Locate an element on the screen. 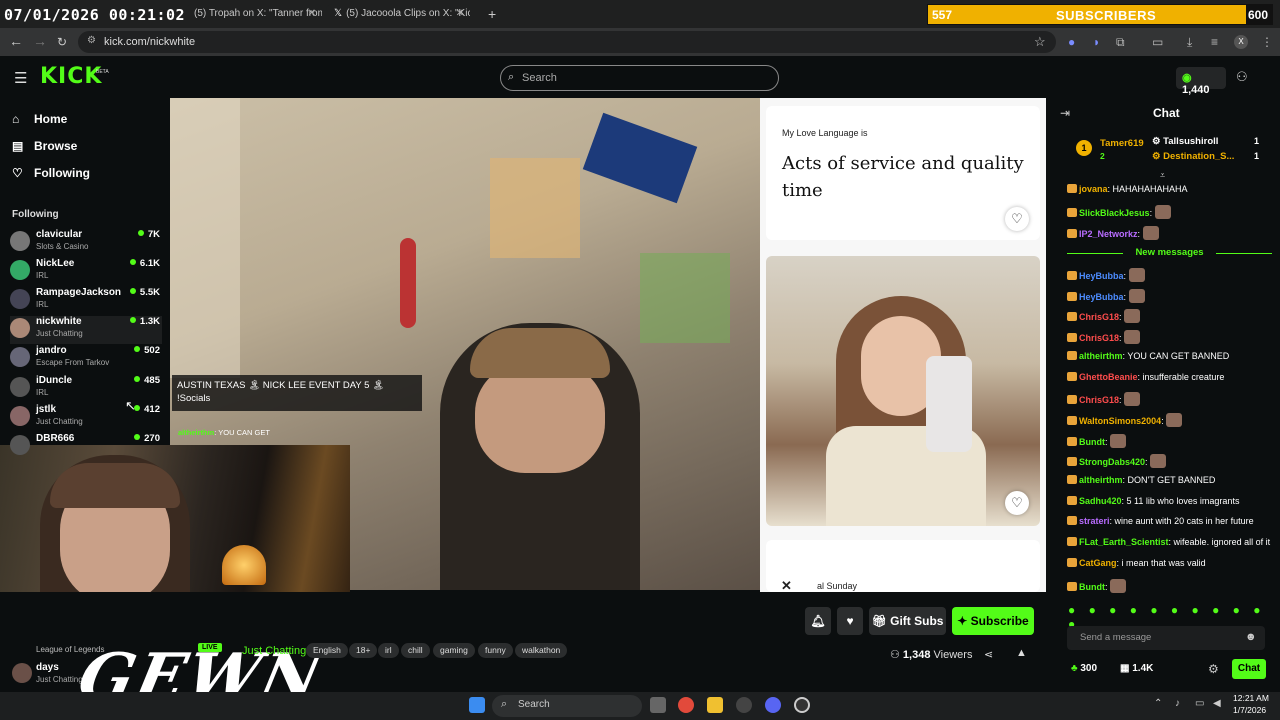 The width and height of the screenshot is (1280, 720). following-channel: iDuncle IRL 485 is located at coordinates (86, 389).